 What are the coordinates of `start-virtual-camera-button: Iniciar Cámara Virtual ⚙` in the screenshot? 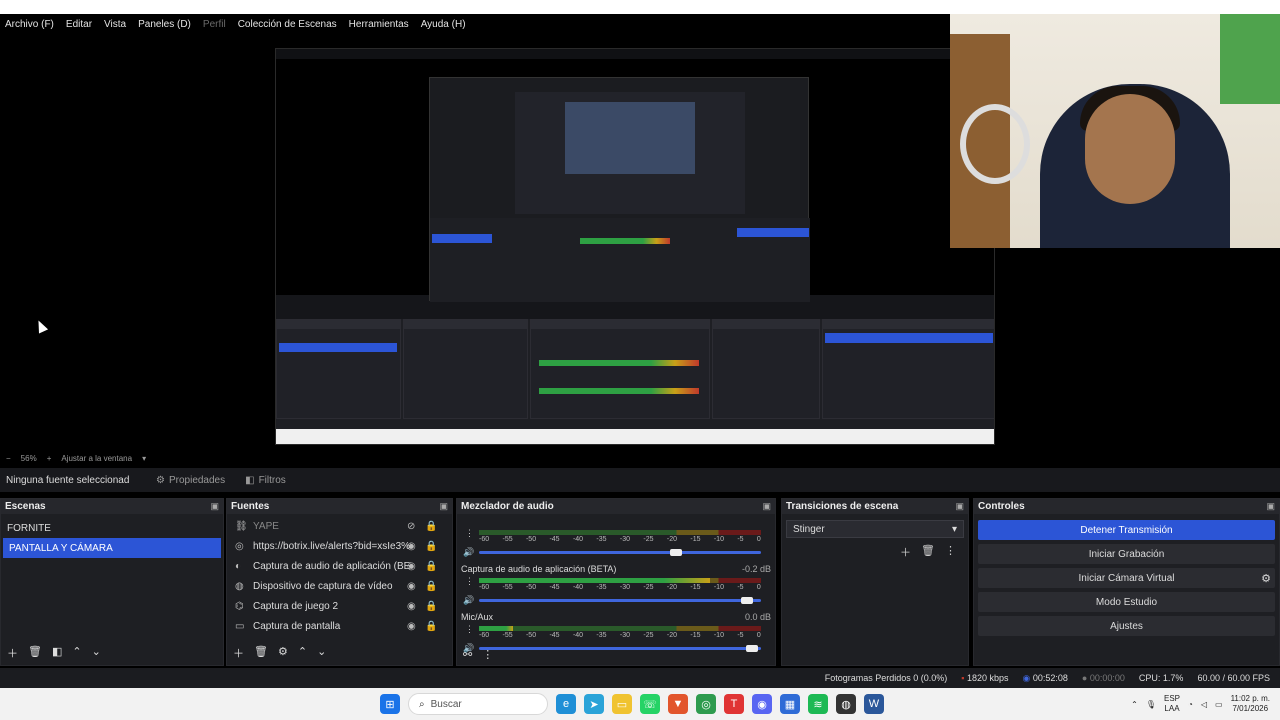 It's located at (1126, 578).